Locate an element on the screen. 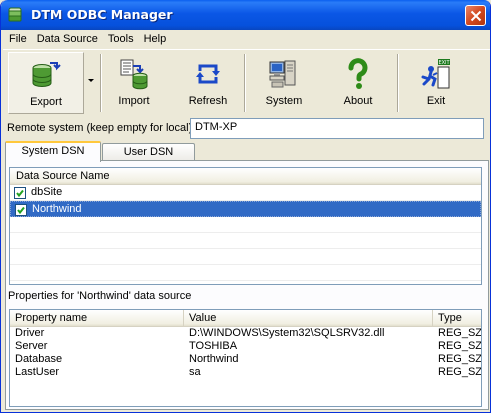 The height and width of the screenshot is (413, 491). table-row: Database Northwind REG_SZ is located at coordinates (245, 359).